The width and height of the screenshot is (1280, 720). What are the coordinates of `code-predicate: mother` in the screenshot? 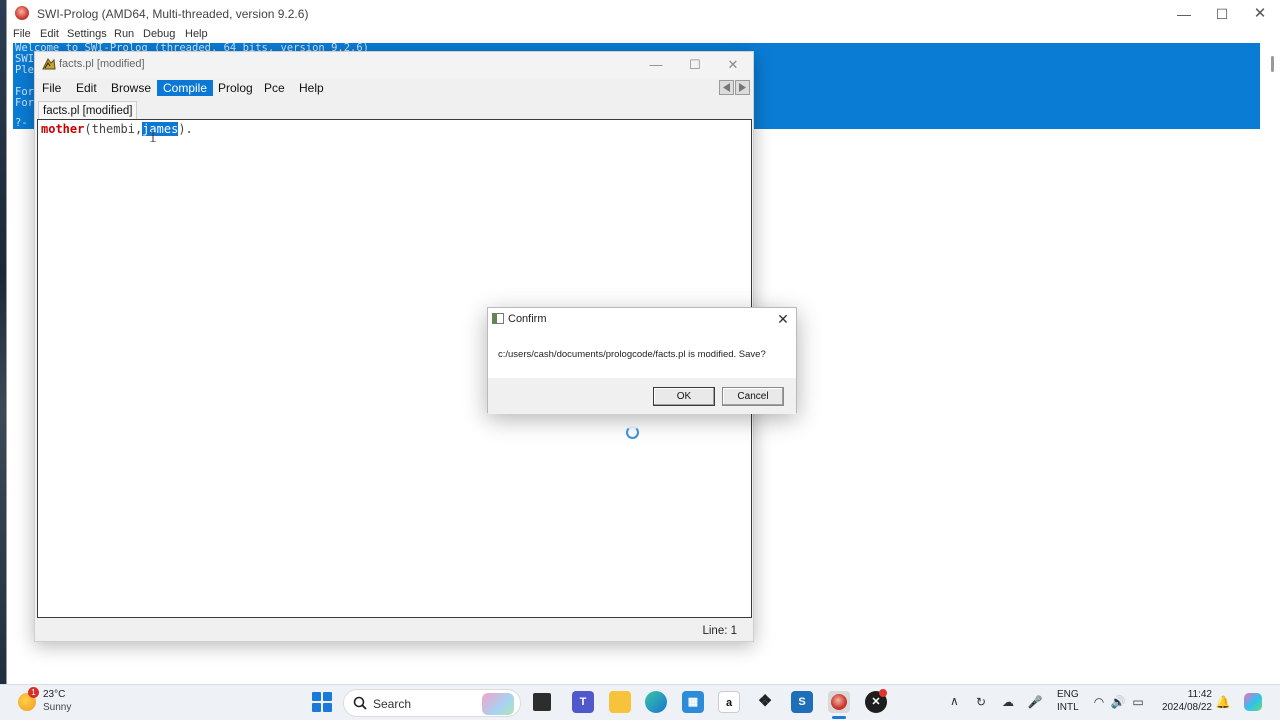 It's located at (63, 129).